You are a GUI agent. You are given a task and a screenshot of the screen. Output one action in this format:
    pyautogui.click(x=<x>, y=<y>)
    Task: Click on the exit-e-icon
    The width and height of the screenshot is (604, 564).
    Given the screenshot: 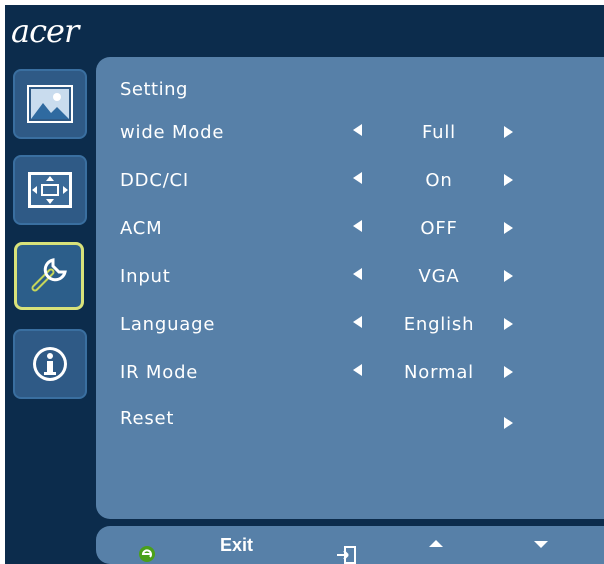 What is the action you would take?
    pyautogui.click(x=147, y=549)
    